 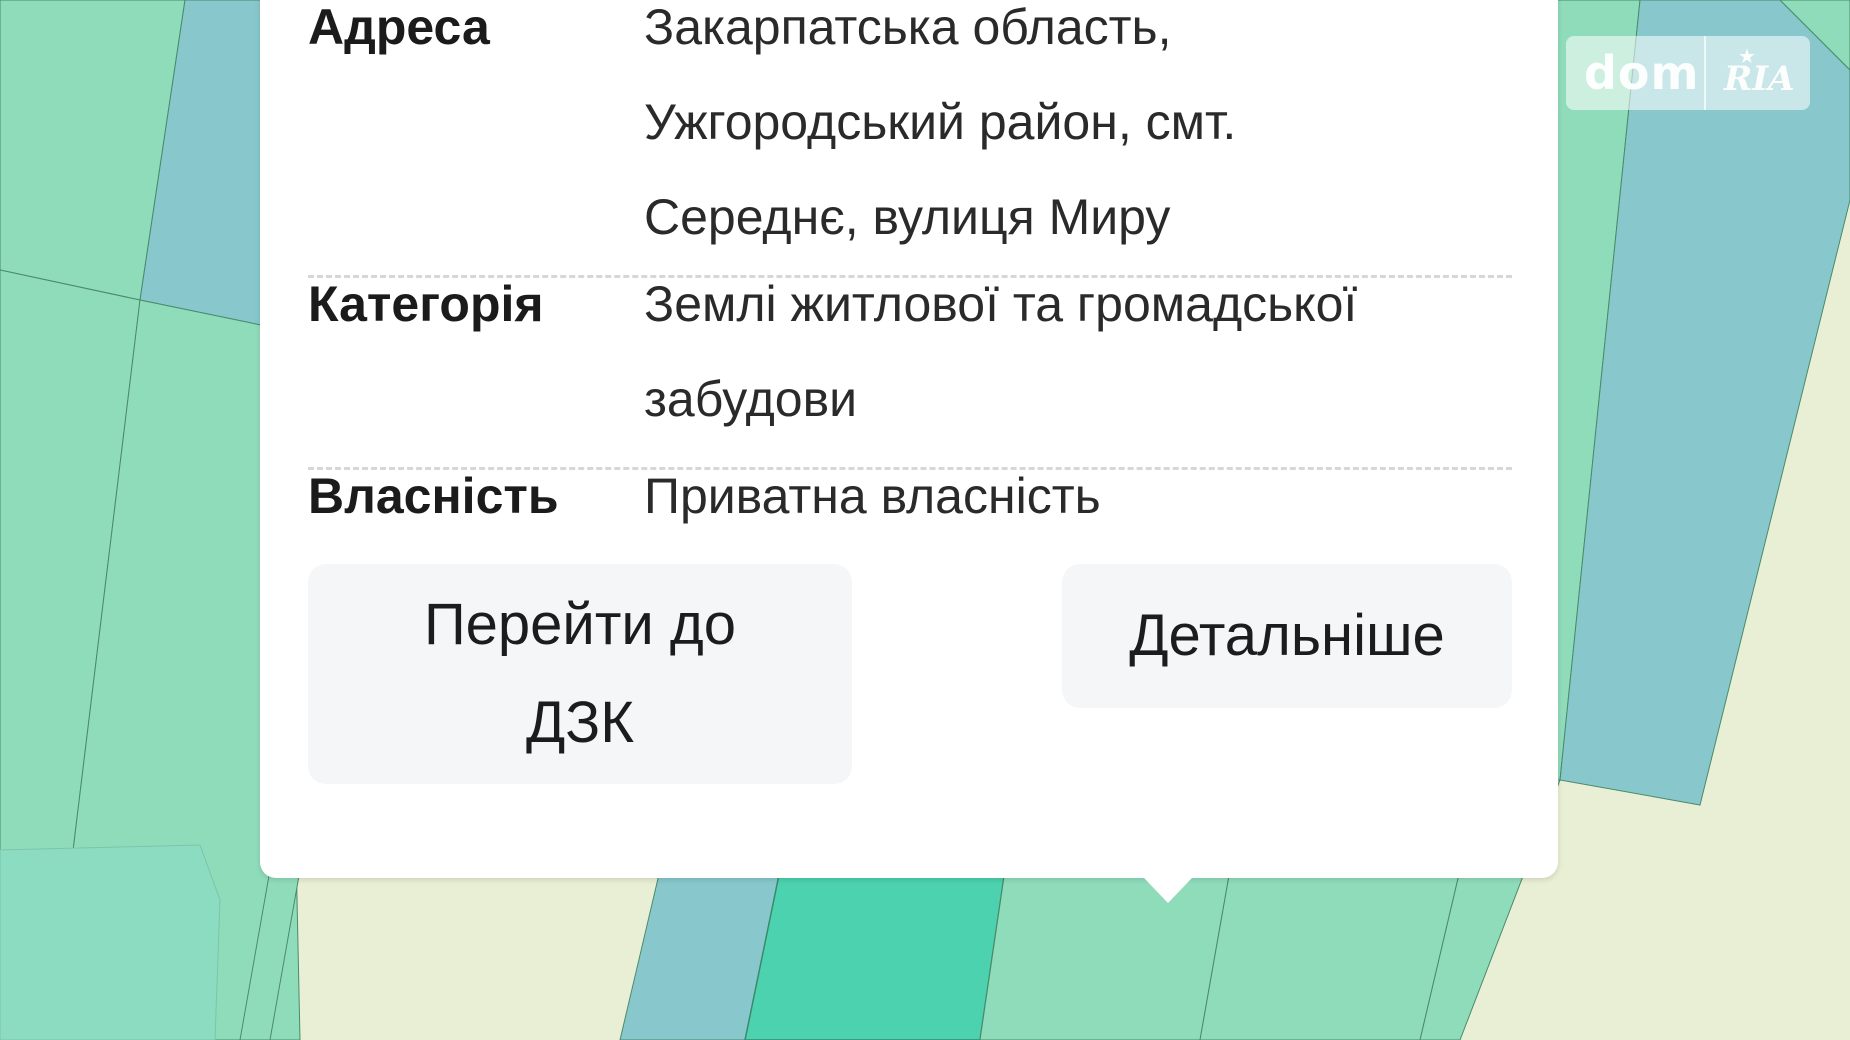 I want to click on parcel-selected, so click(x=875, y=954).